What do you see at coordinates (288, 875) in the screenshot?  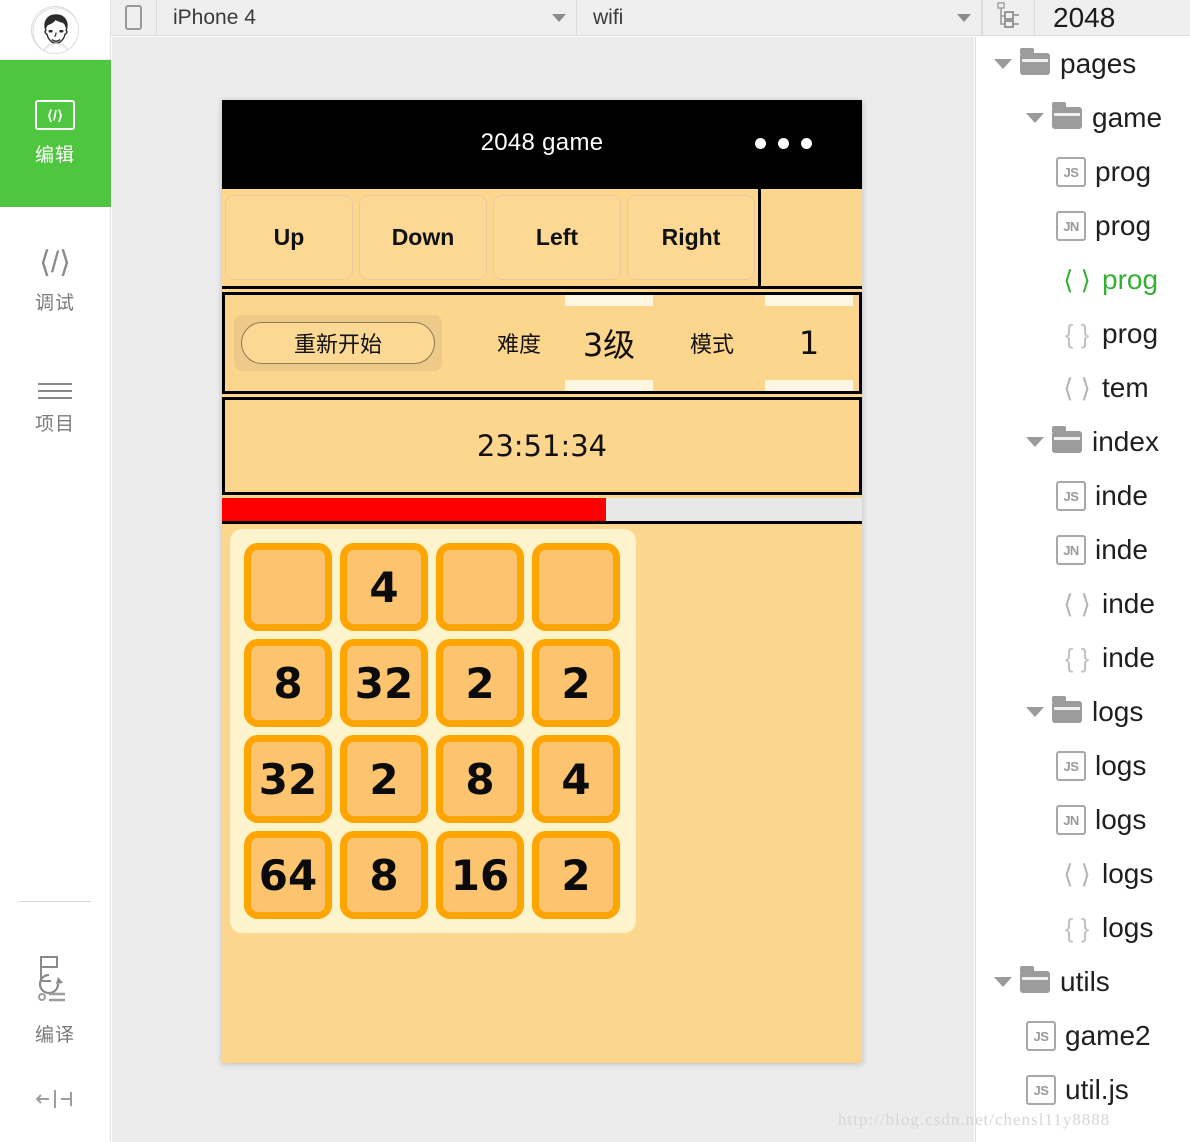 I see `tile-64: 64` at bounding box center [288, 875].